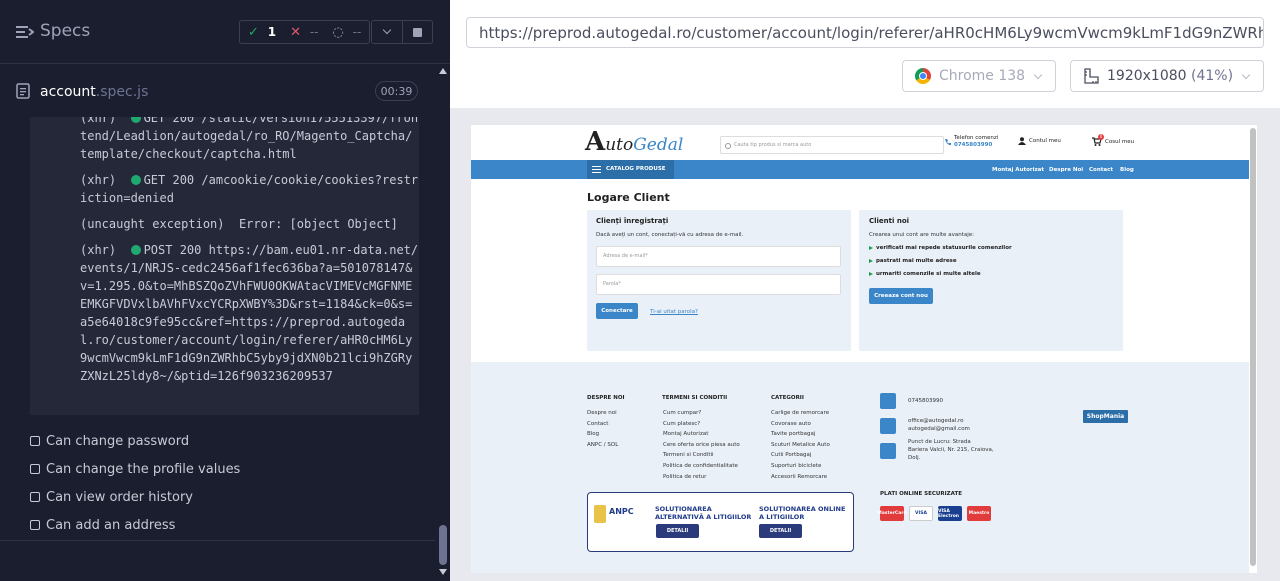 The height and width of the screenshot is (581, 1280). What do you see at coordinates (1101, 170) in the screenshot?
I see `nav-link: Contact` at bounding box center [1101, 170].